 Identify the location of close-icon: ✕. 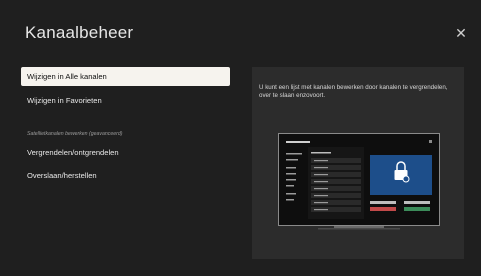
(461, 33).